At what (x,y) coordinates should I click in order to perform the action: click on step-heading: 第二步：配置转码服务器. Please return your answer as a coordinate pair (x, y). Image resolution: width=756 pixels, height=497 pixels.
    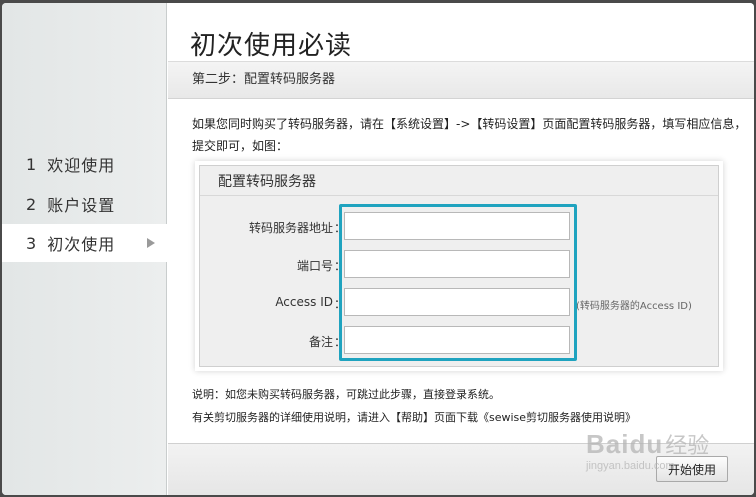
    Looking at the image, I should click on (461, 80).